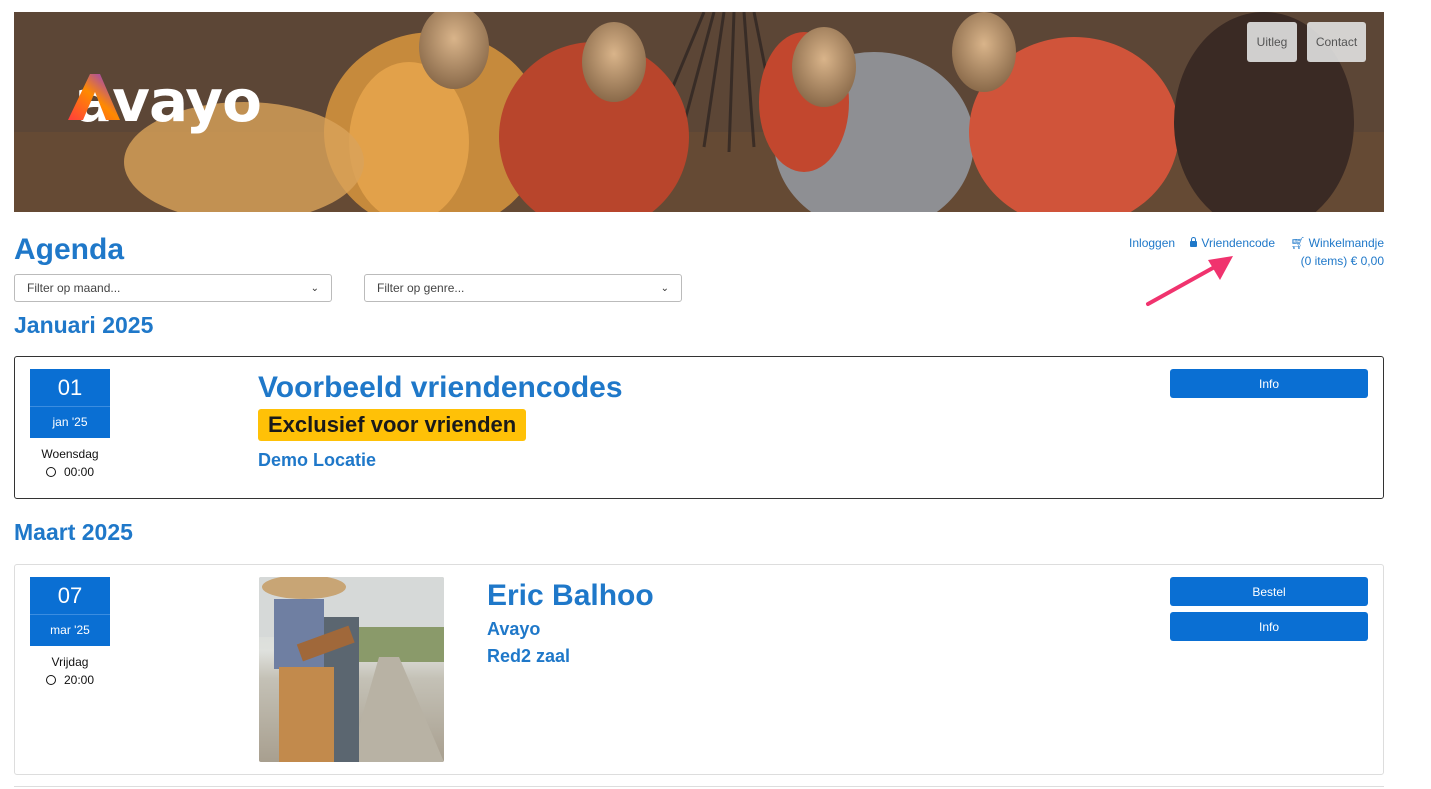 This screenshot has width=1431, height=789. I want to click on event-month: jan '25, so click(70, 422).